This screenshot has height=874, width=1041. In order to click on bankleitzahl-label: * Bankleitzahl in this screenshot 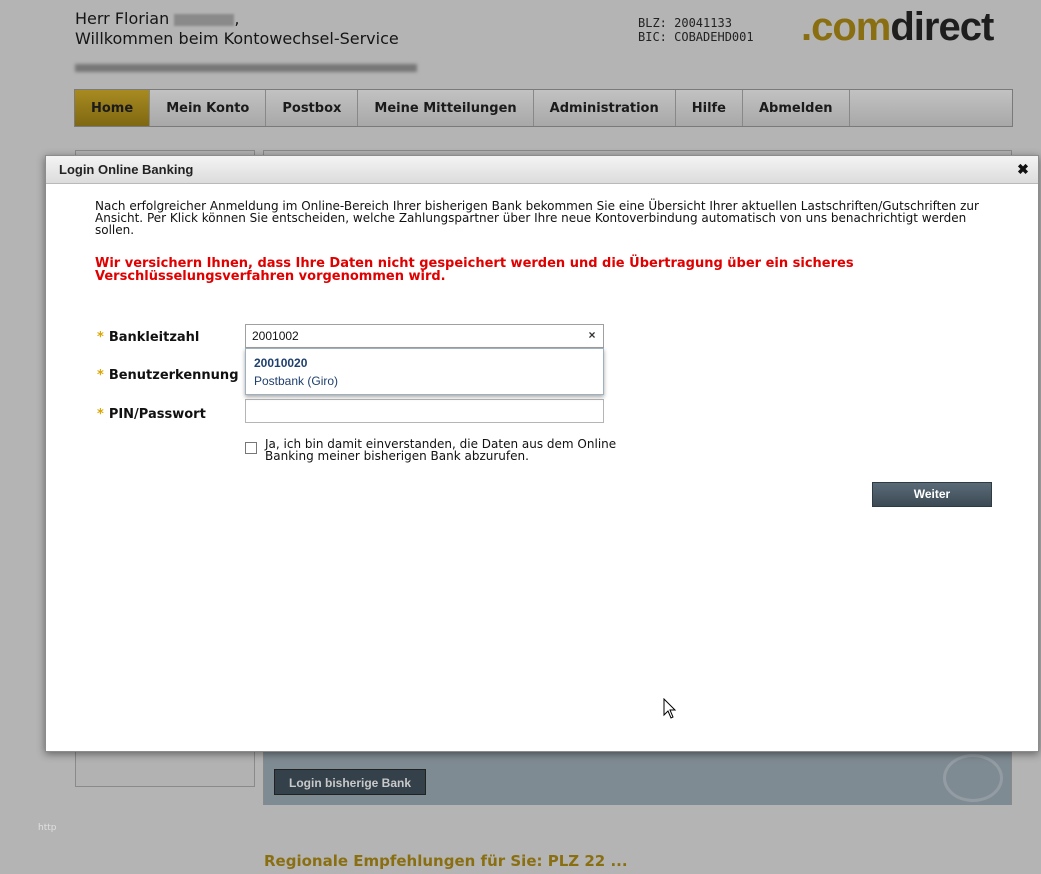, I will do `click(148, 337)`.